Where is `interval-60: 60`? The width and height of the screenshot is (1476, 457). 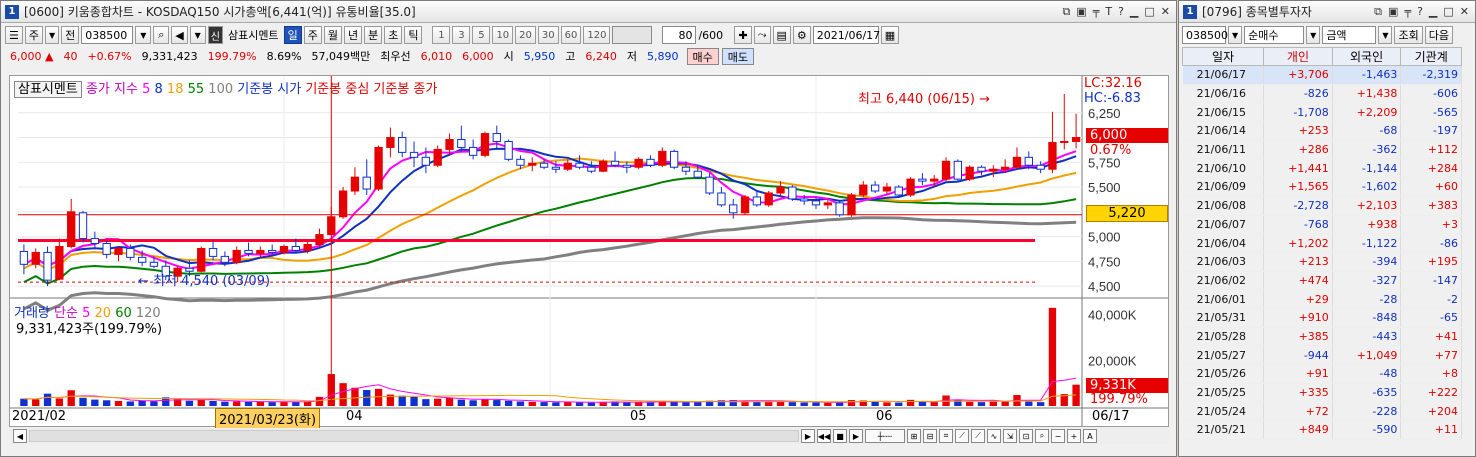
interval-60: 60 is located at coordinates (571, 35).